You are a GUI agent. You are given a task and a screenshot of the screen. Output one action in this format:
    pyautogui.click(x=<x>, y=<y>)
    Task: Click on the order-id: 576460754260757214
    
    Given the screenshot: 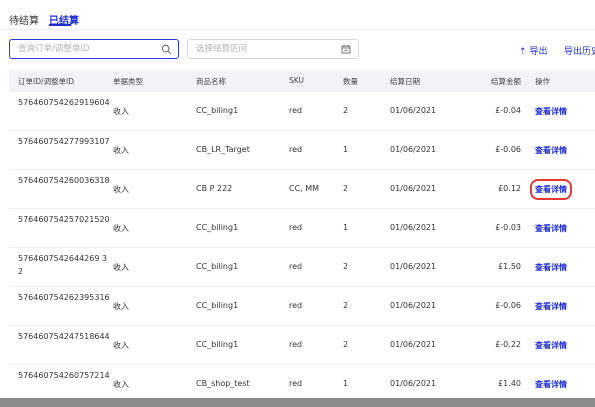 What is the action you would take?
    pyautogui.click(x=64, y=375)
    